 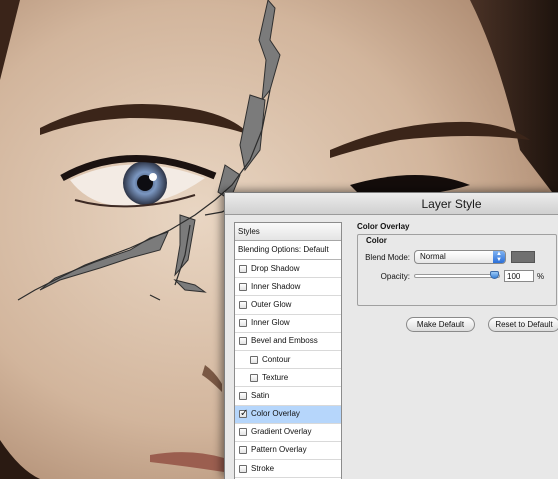 I want to click on opacity-unit: %, so click(x=541, y=276).